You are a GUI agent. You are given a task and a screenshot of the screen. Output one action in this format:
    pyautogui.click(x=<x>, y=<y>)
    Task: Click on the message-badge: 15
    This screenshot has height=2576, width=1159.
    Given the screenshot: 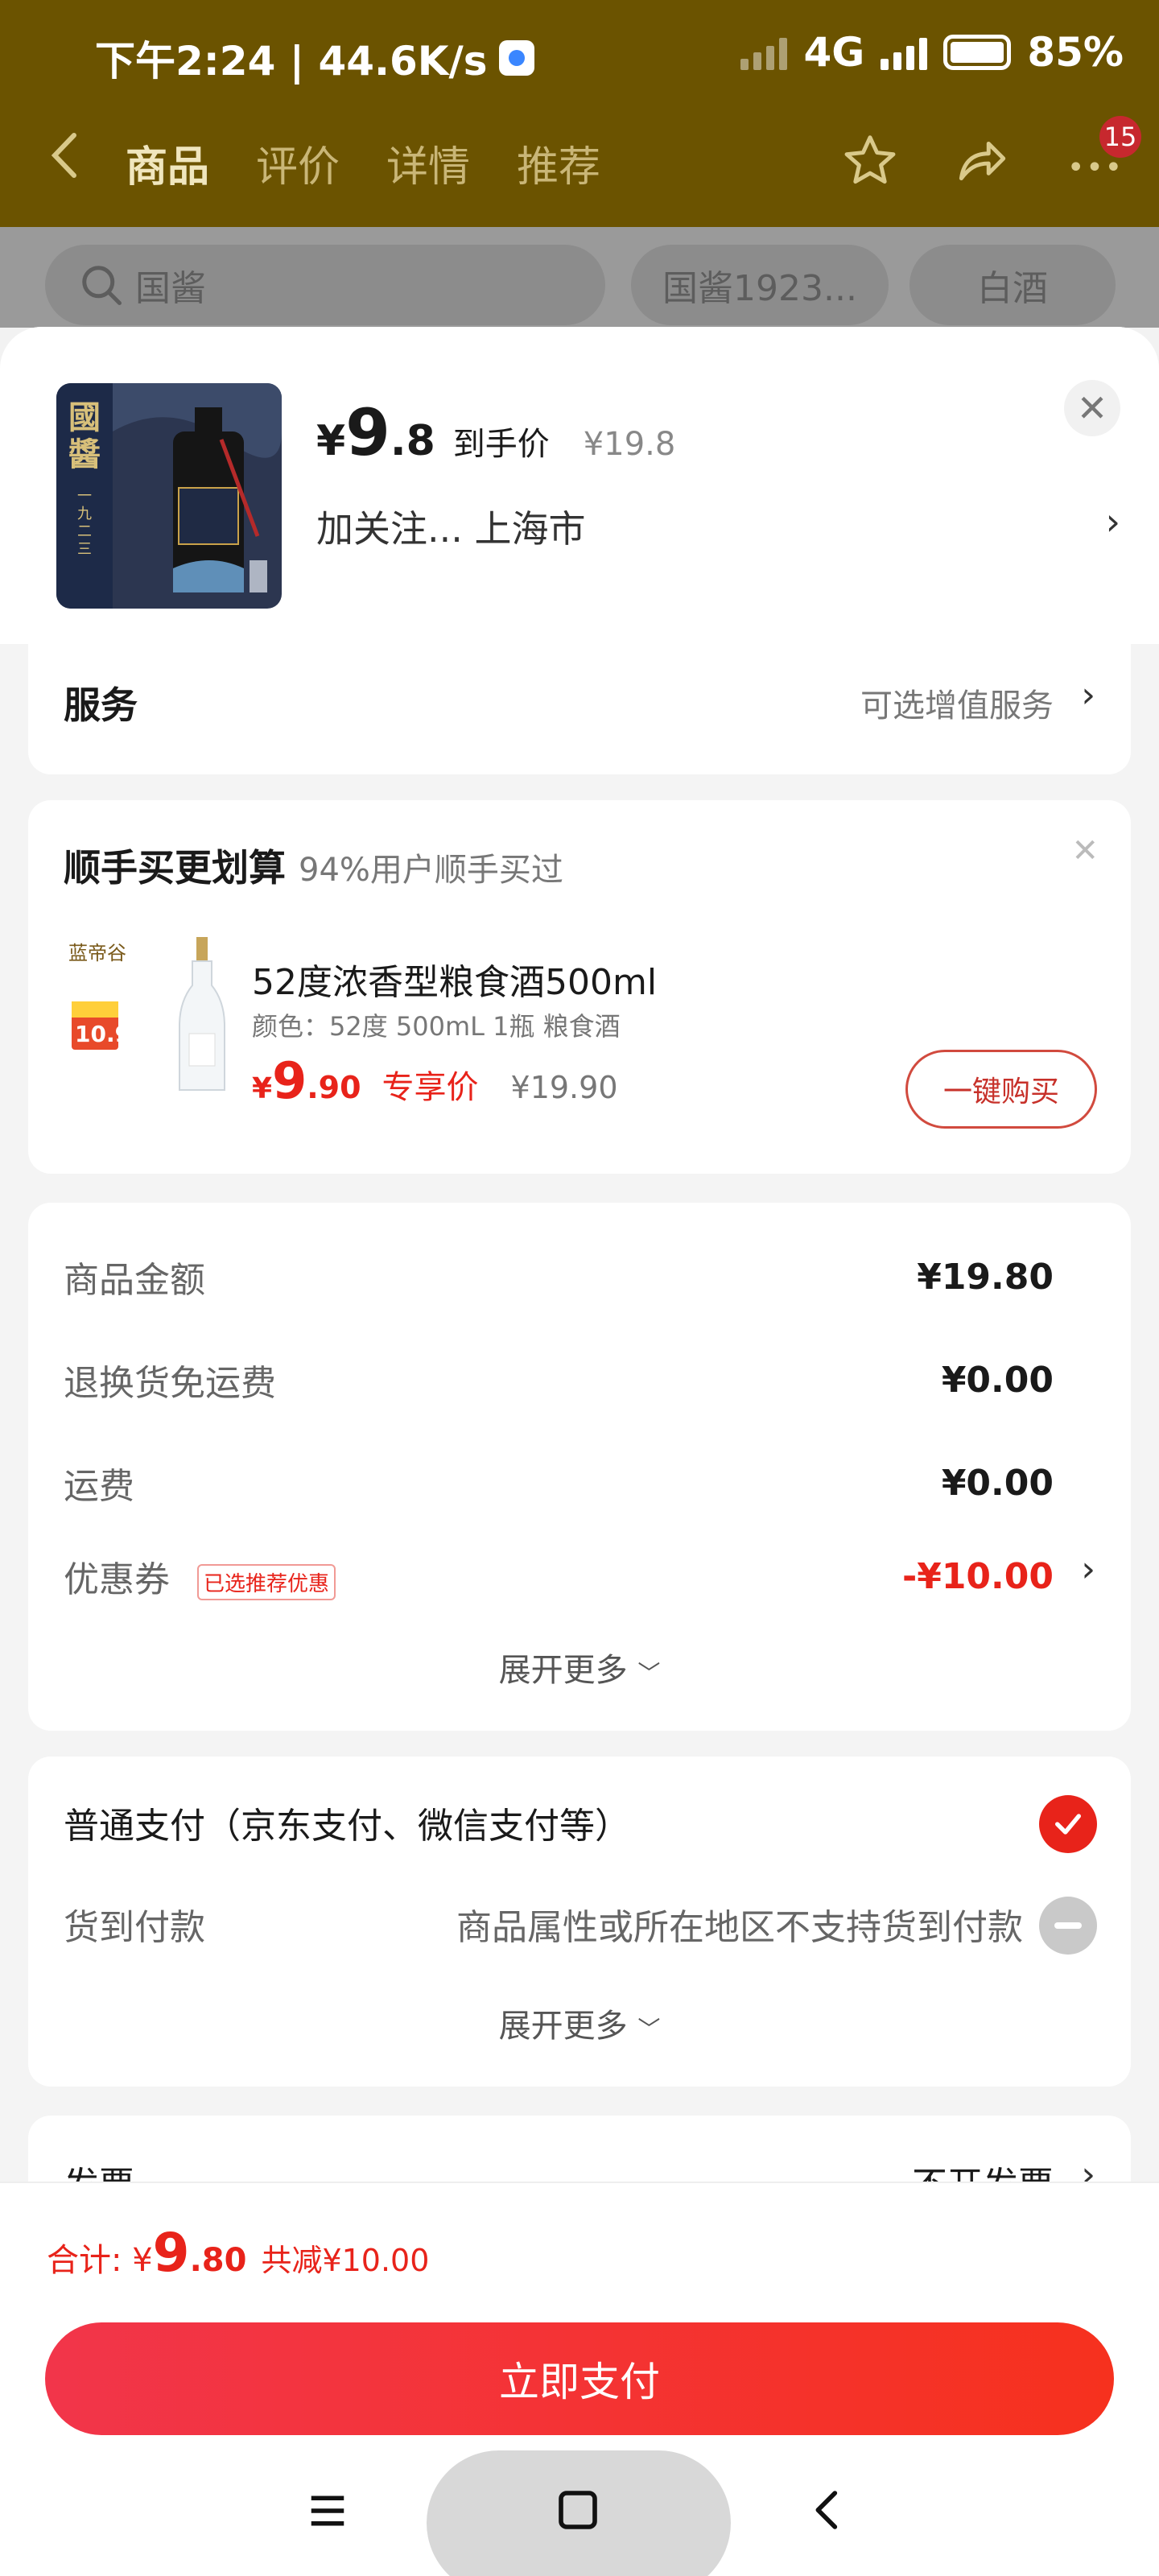 What is the action you would take?
    pyautogui.click(x=1120, y=137)
    